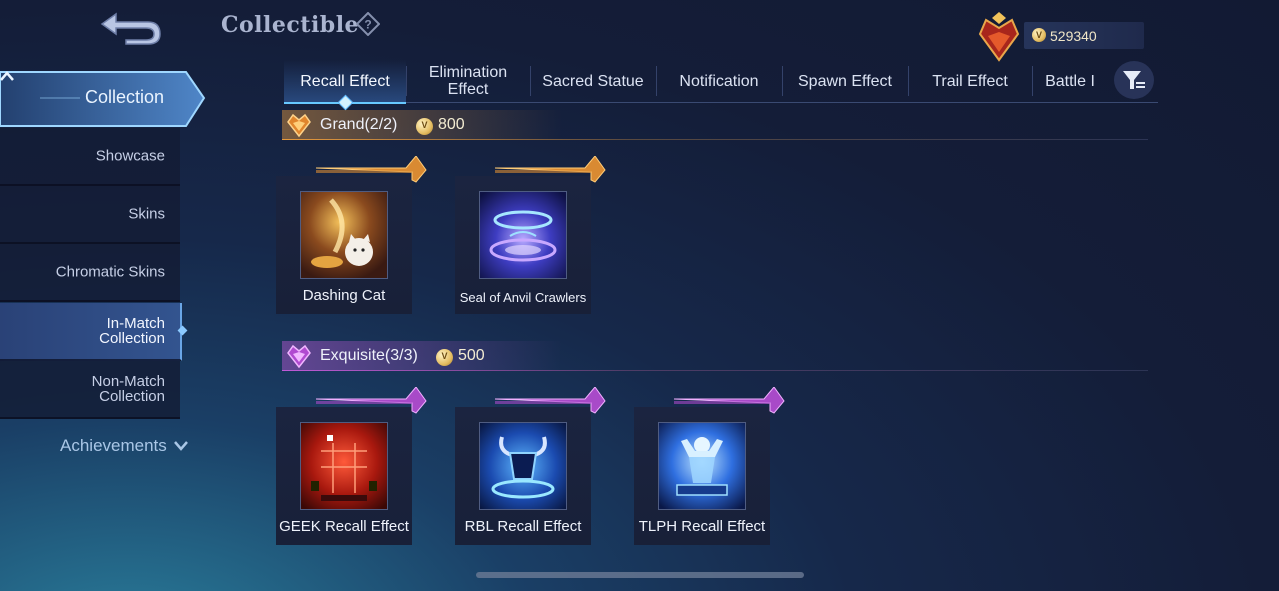 The width and height of the screenshot is (1279, 591). What do you see at coordinates (523, 526) in the screenshot?
I see `collectible-name: RBL Recall Effect` at bounding box center [523, 526].